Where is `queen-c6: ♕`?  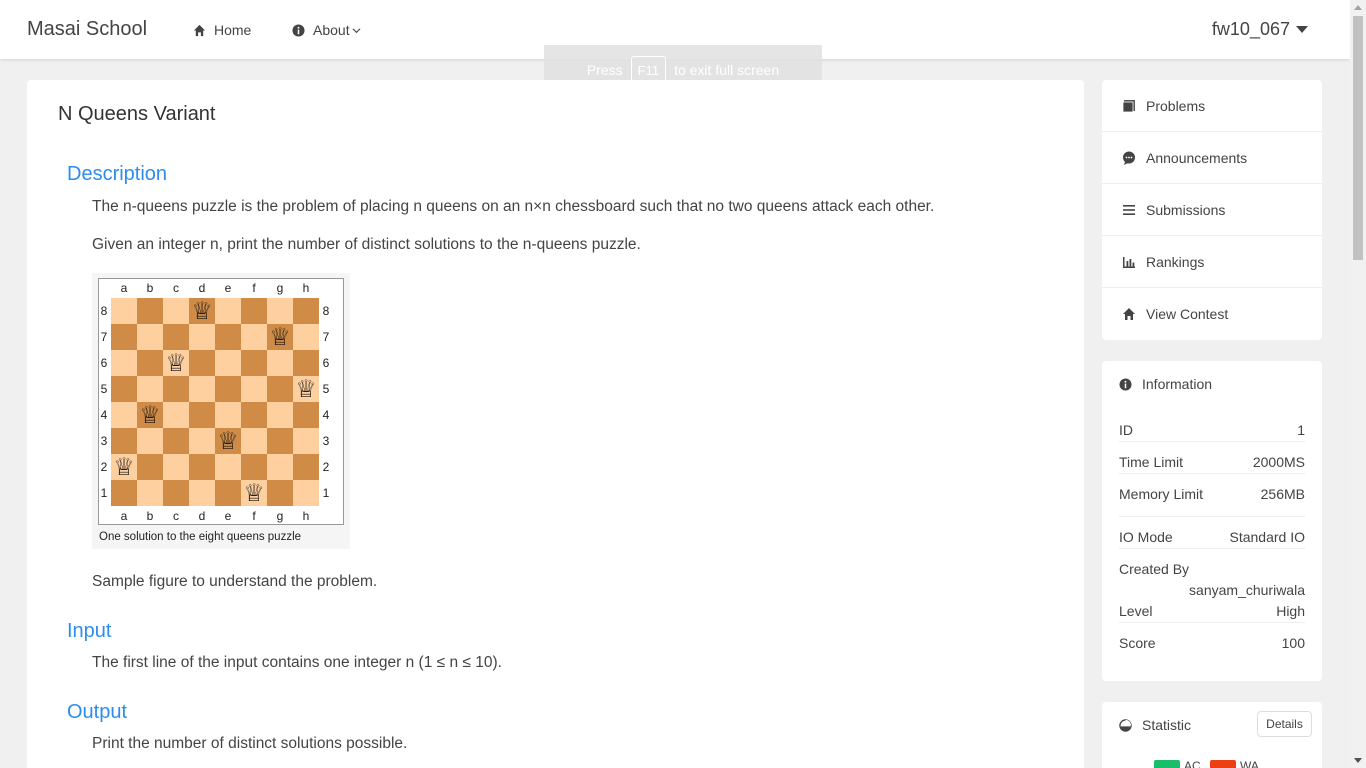
queen-c6: ♕ is located at coordinates (176, 363).